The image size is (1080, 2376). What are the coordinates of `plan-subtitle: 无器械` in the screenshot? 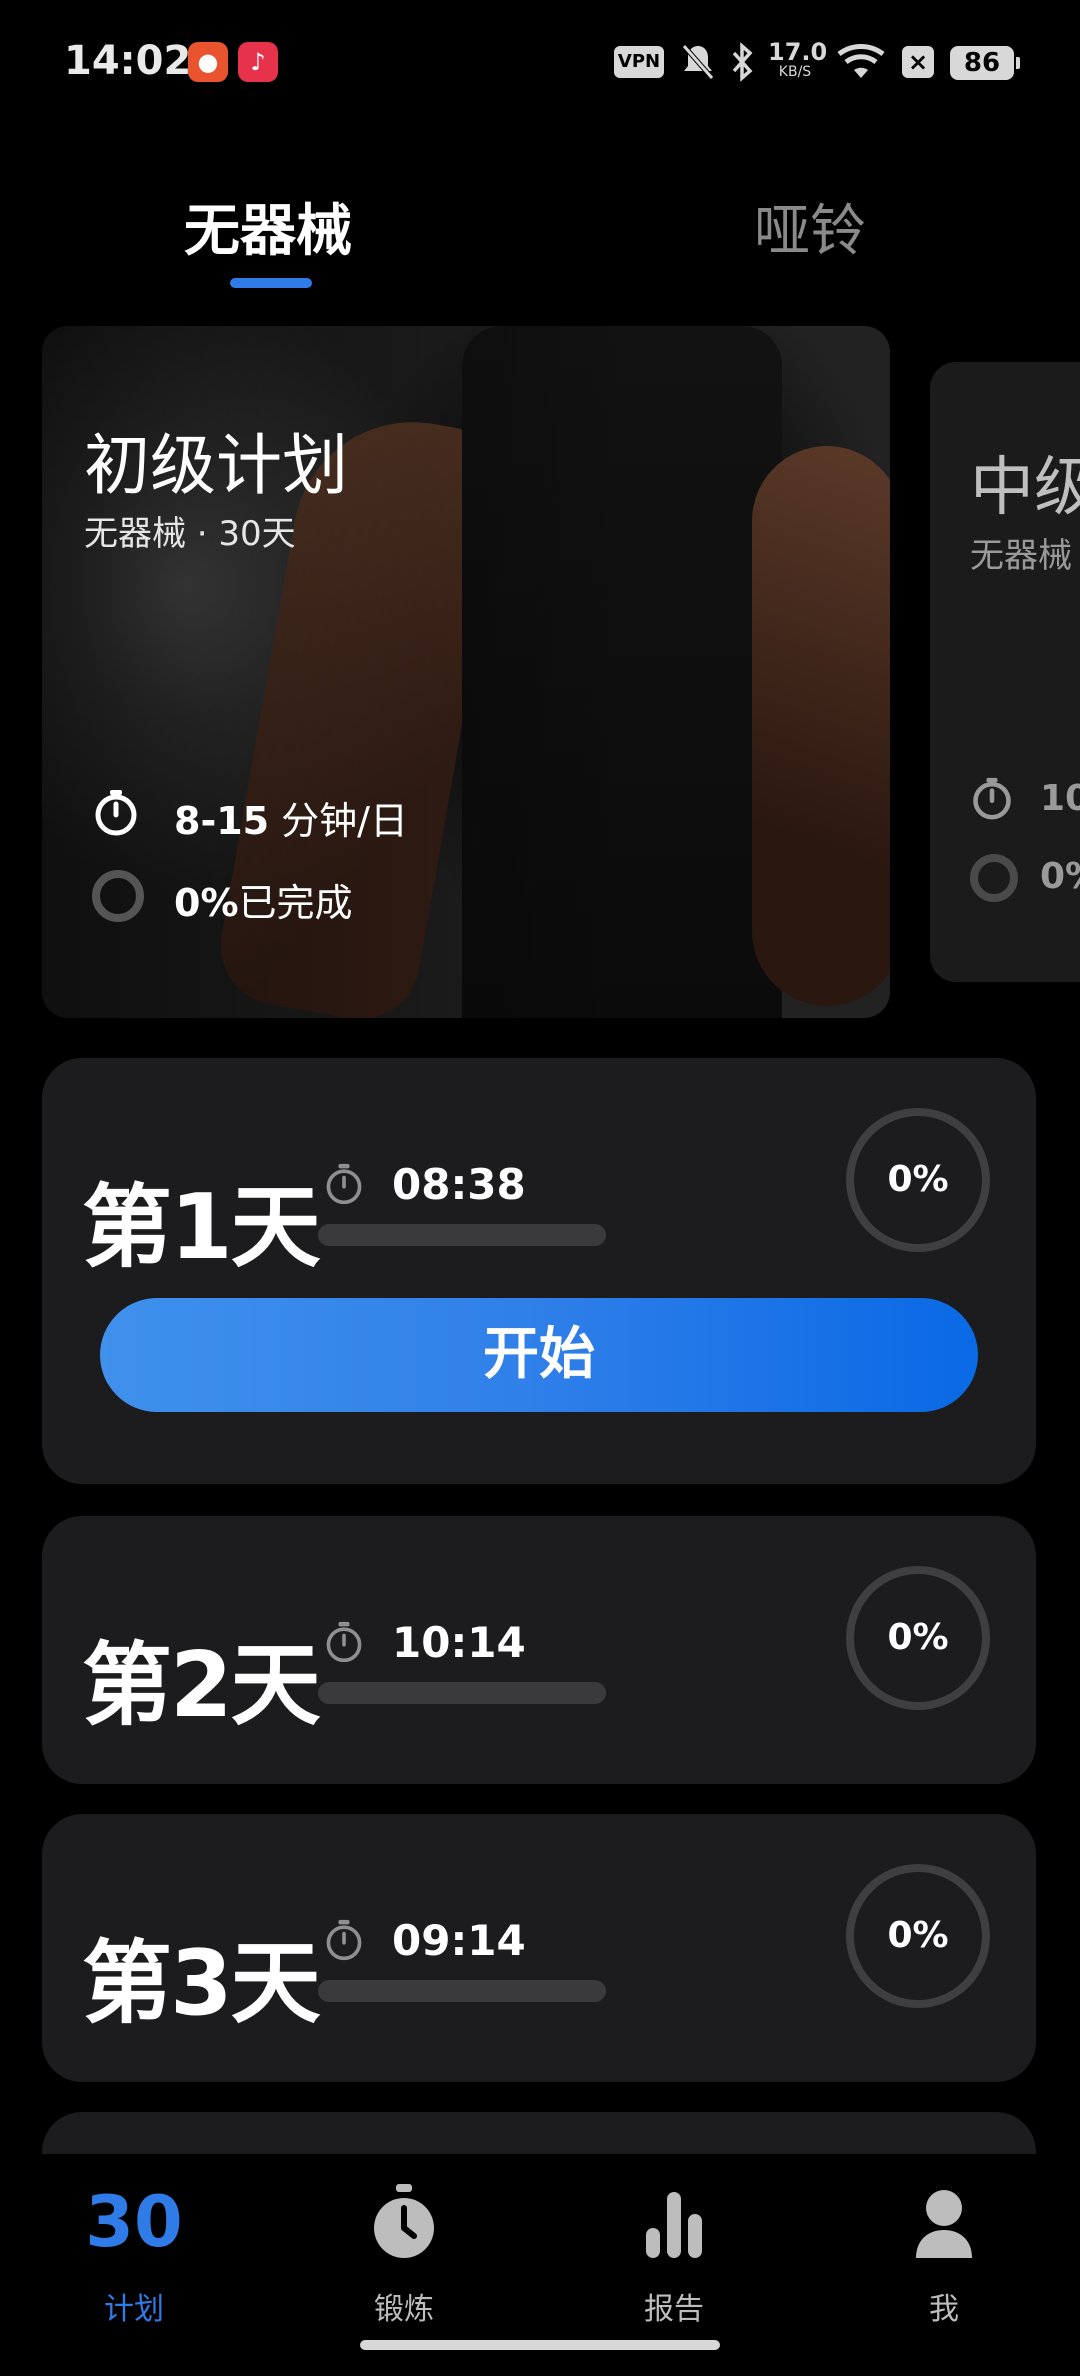 It's located at (1021, 556).